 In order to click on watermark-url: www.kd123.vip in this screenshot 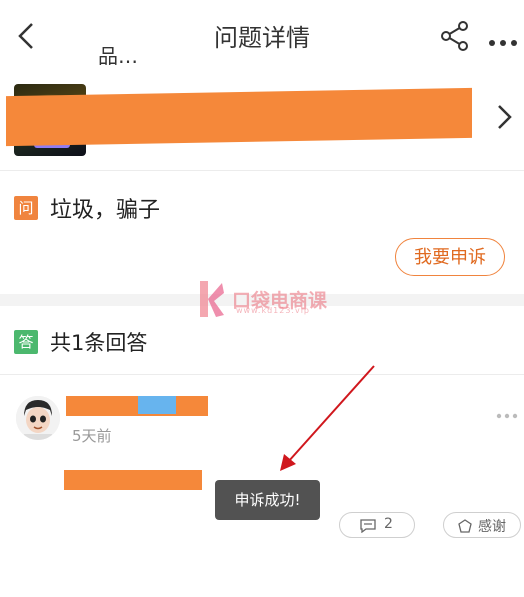, I will do `click(273, 310)`.